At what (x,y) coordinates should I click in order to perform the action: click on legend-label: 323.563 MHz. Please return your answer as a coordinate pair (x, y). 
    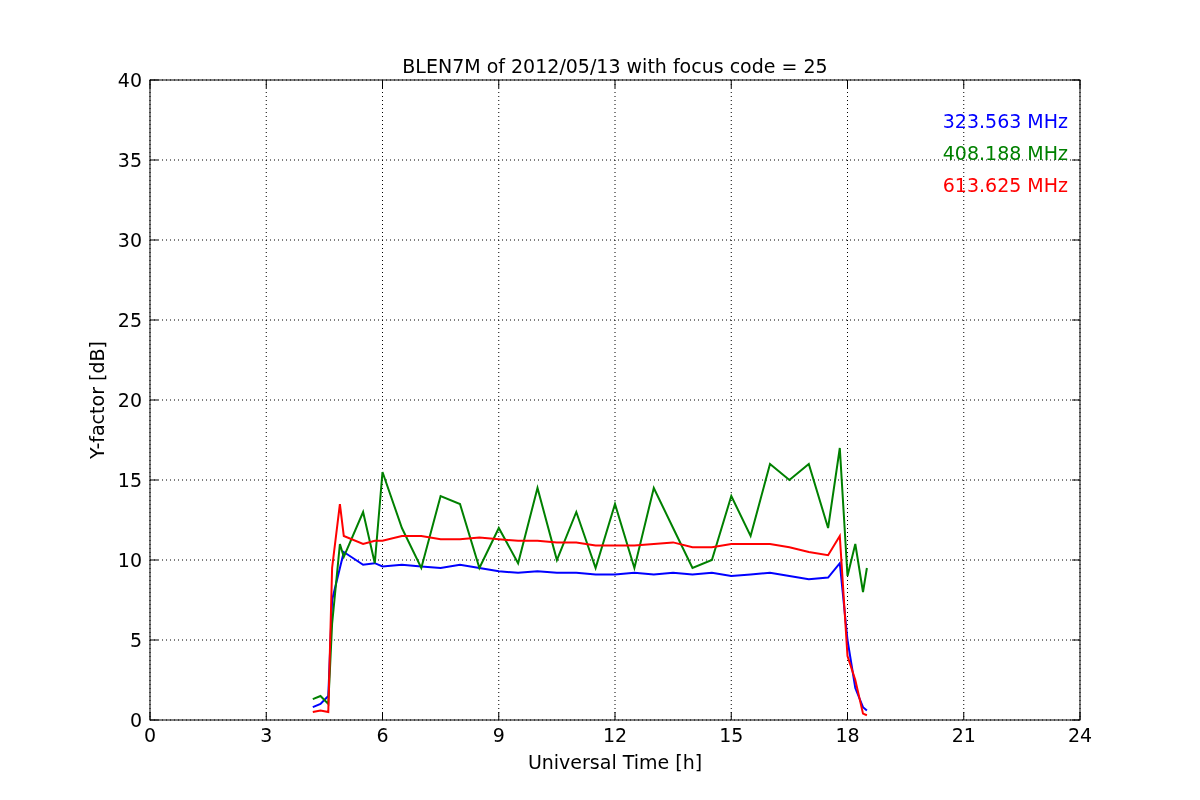
    Looking at the image, I should click on (1005, 121).